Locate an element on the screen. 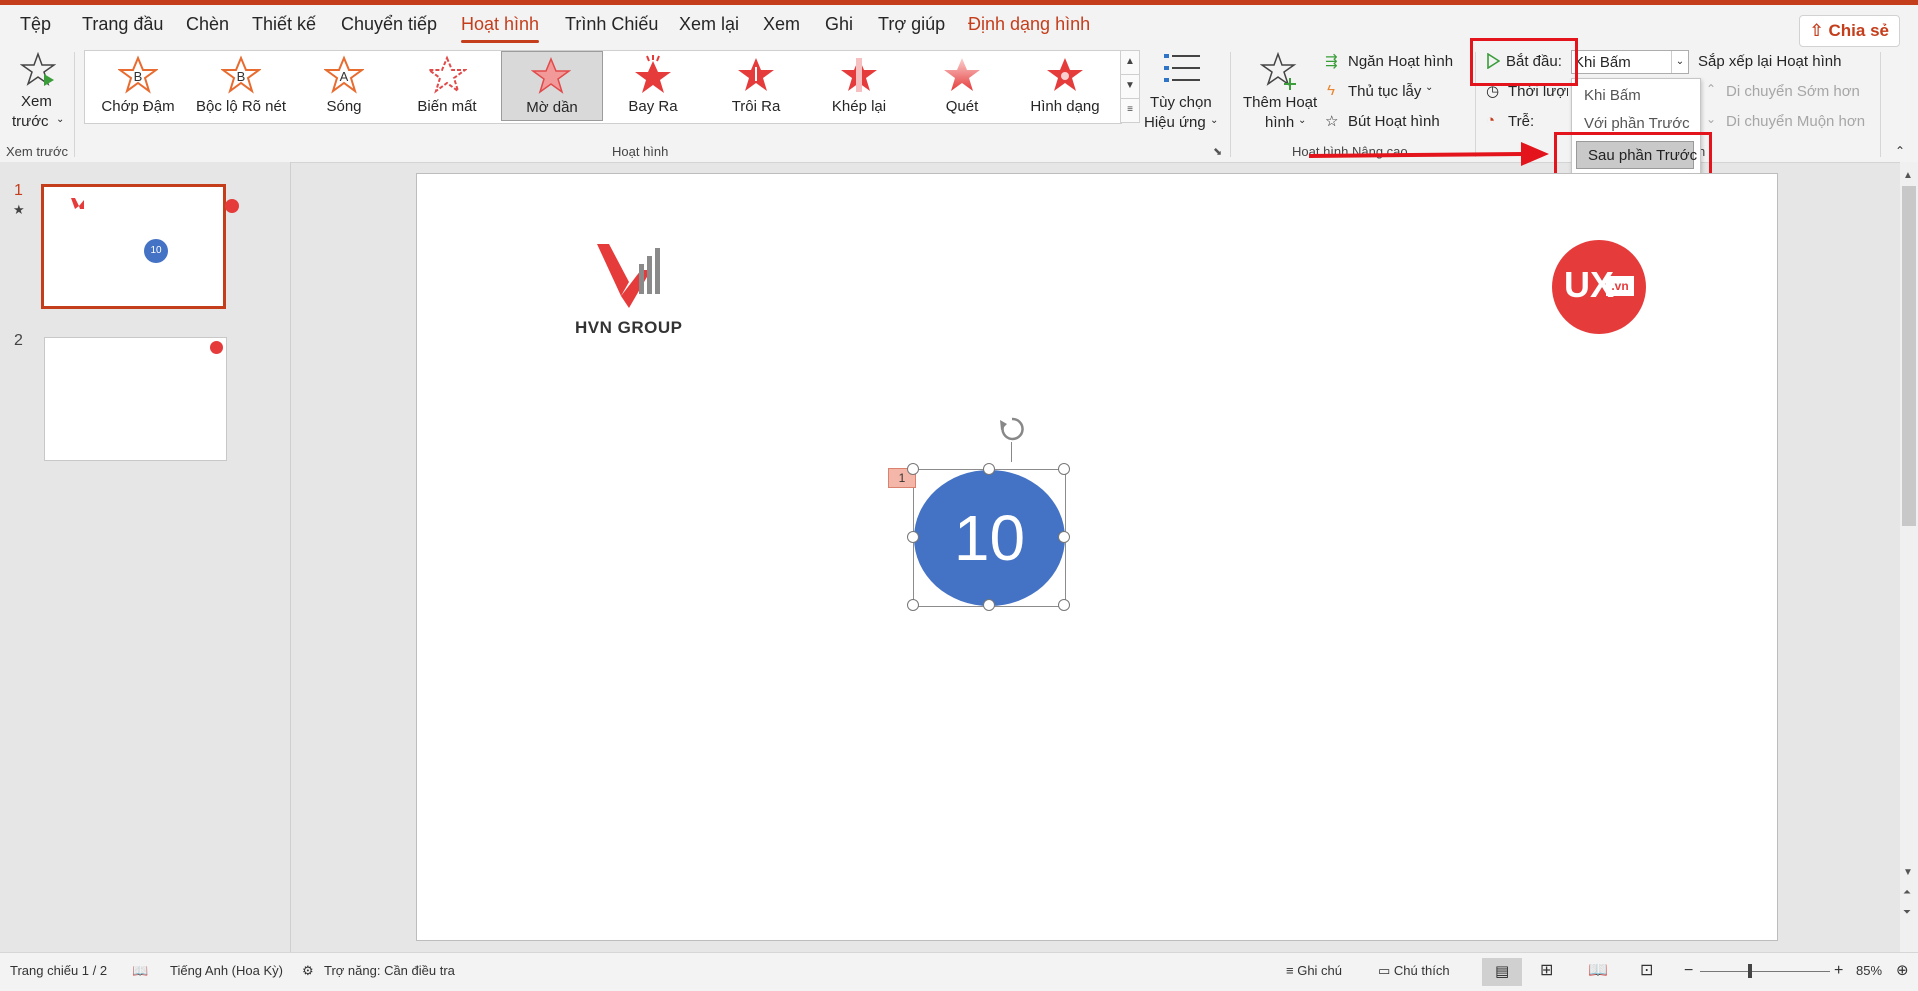  animation-reveal: B Bộc lộ Rõ nét is located at coordinates (241, 86).